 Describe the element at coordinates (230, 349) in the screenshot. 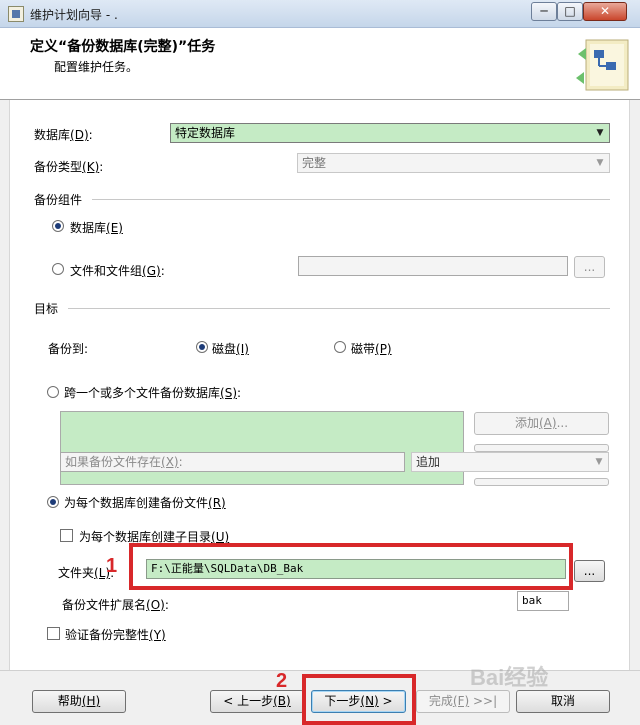

I see `disk-radio-label: 磁盘(I)` at that location.